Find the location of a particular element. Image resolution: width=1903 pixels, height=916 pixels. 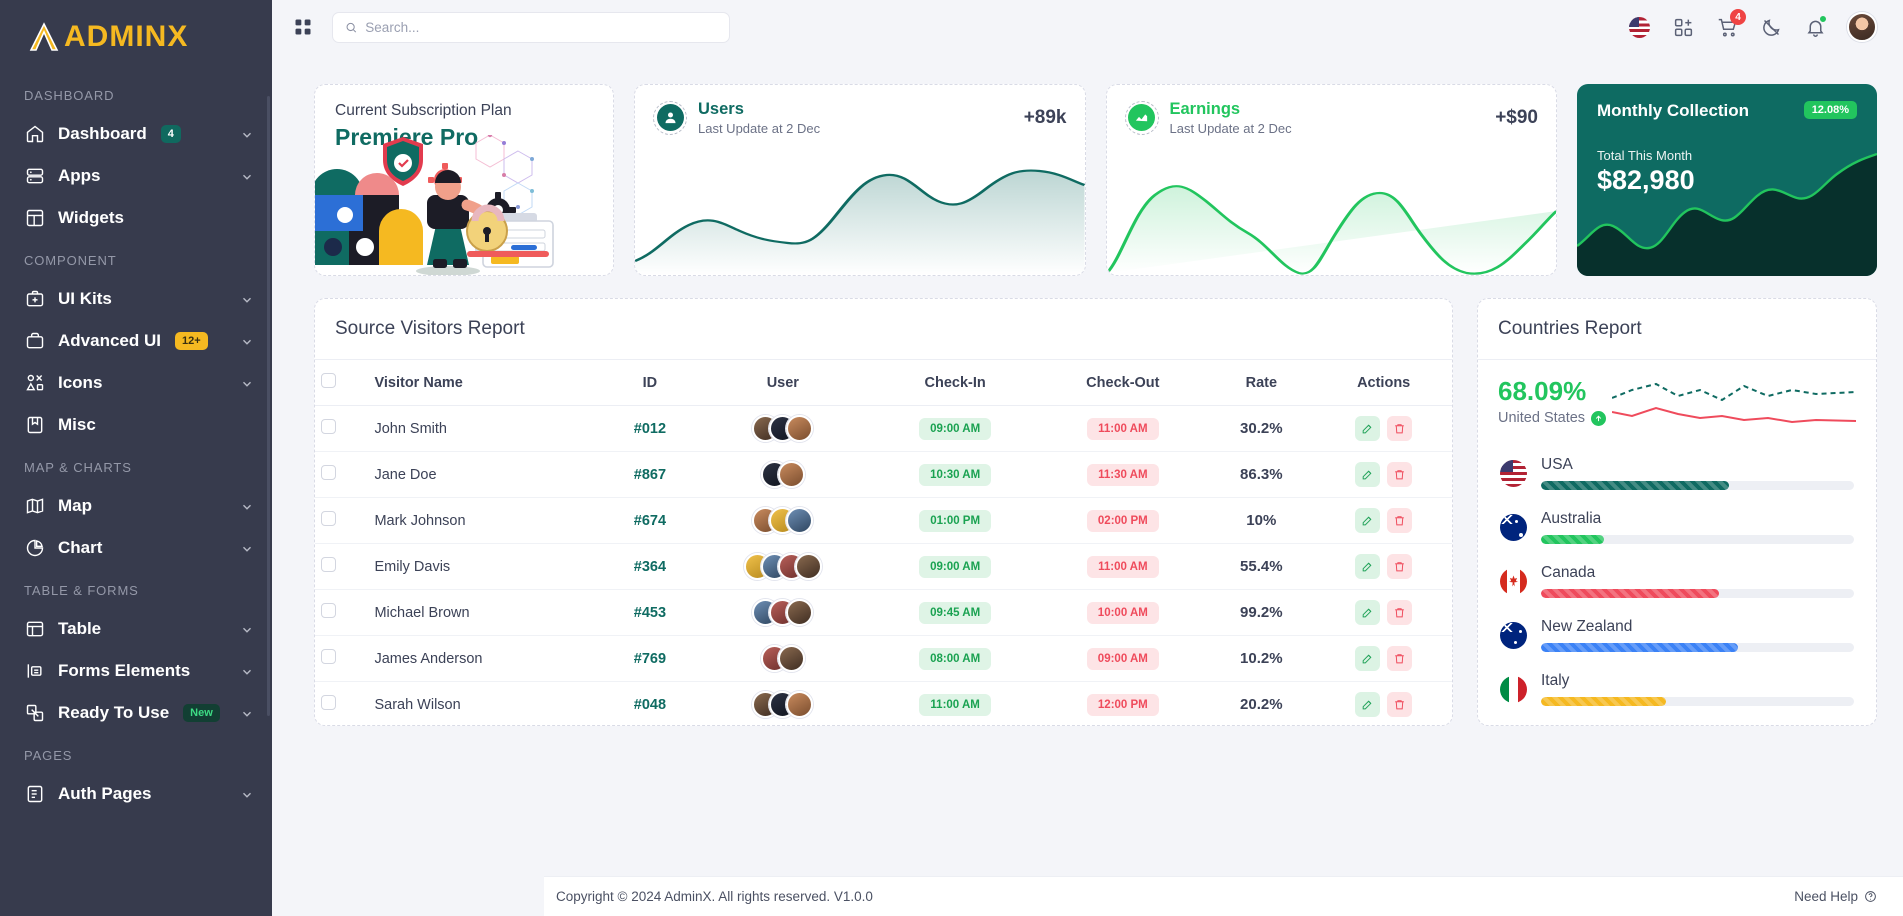

visitors-col-select is located at coordinates (342, 383).